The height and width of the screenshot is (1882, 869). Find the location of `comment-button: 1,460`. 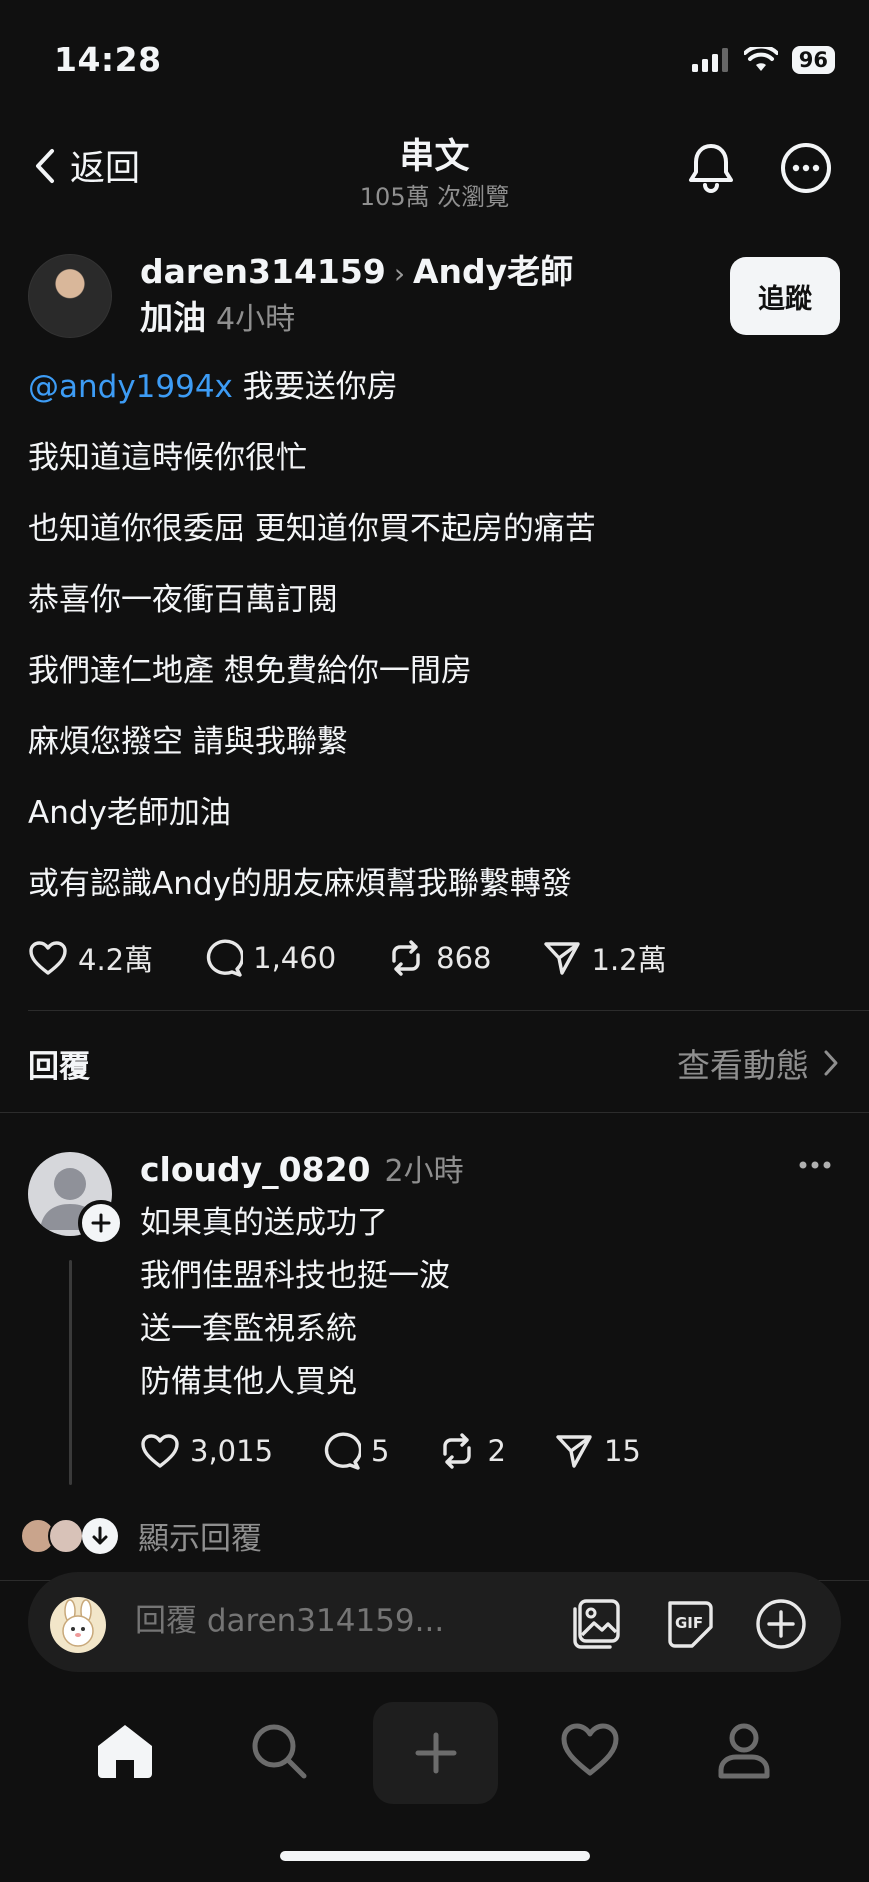

comment-button: 1,460 is located at coordinates (269, 958).